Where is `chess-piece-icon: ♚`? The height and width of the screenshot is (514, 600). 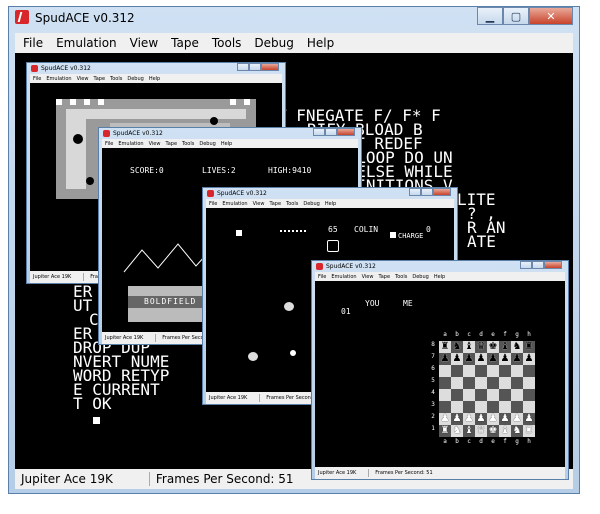 chess-piece-icon: ♚ is located at coordinates (493, 431).